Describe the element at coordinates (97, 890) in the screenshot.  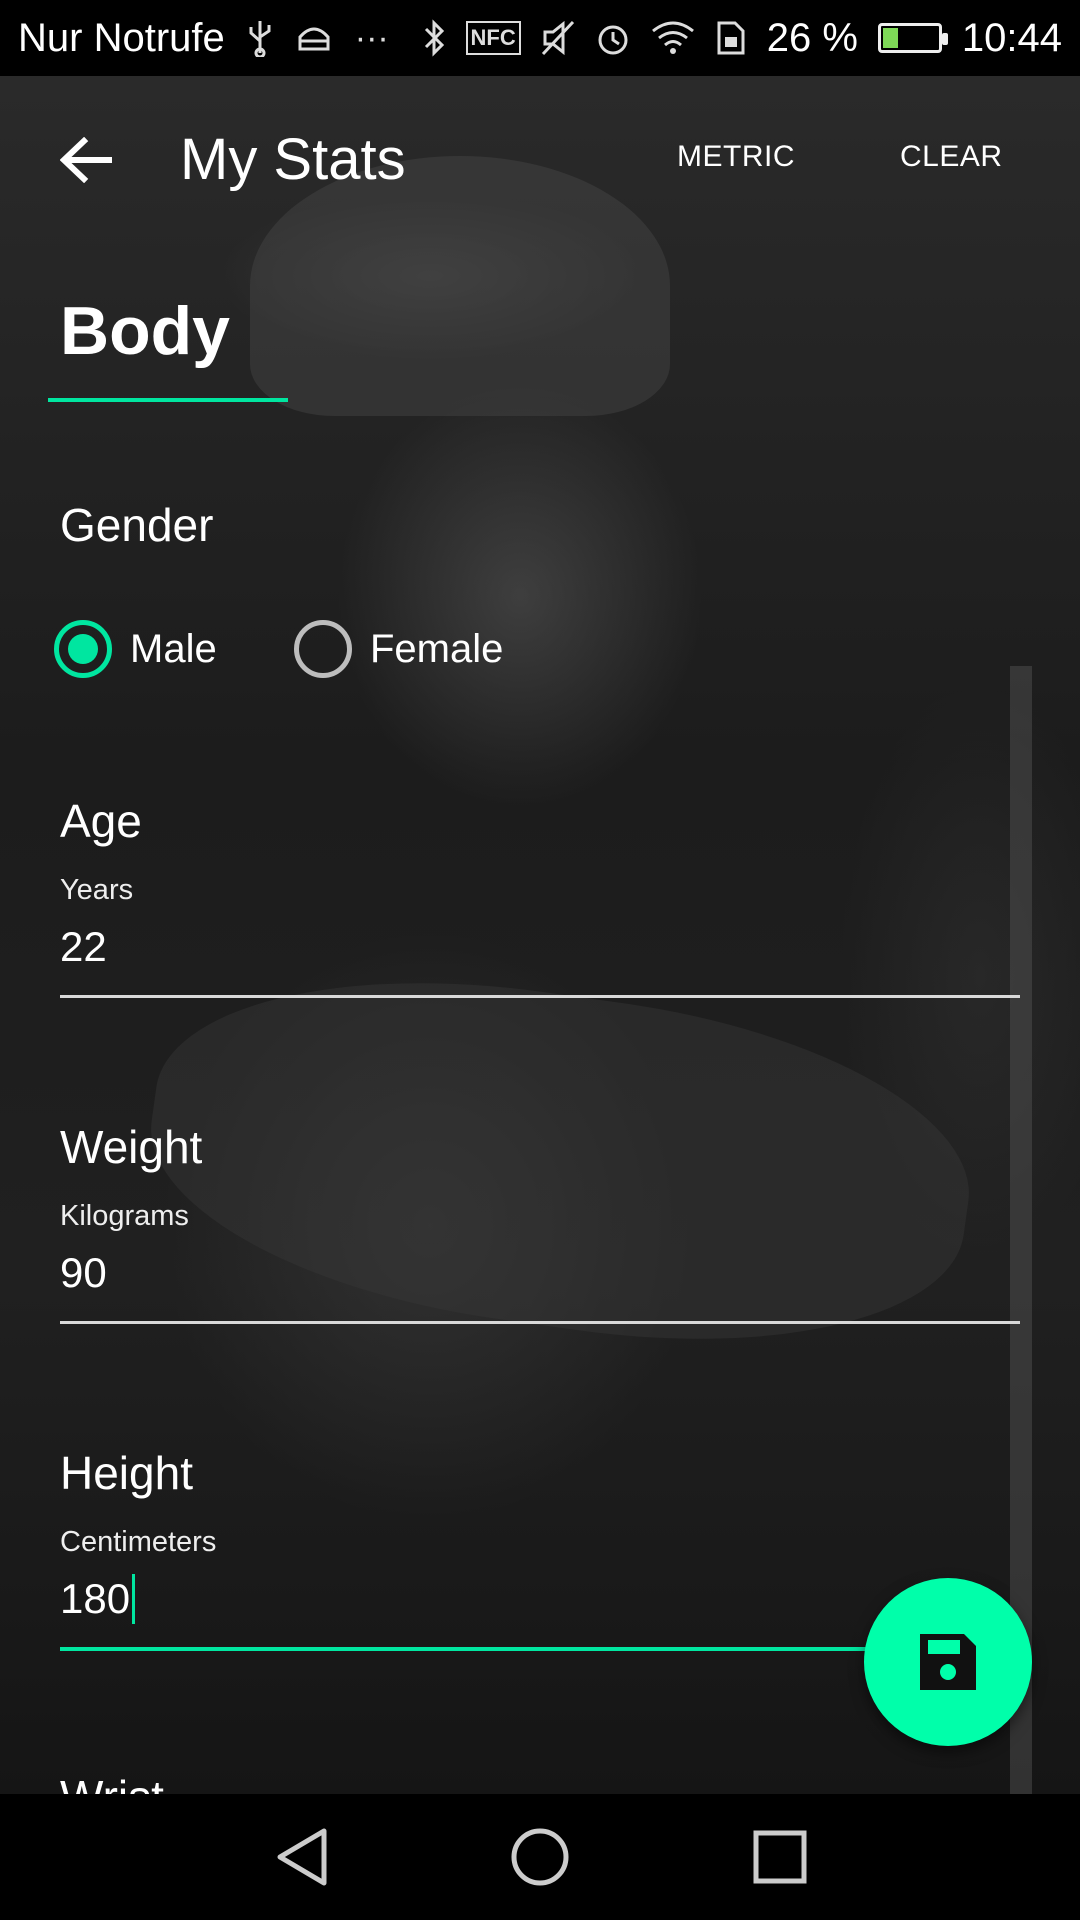
I see `age-hint: Years` at that location.